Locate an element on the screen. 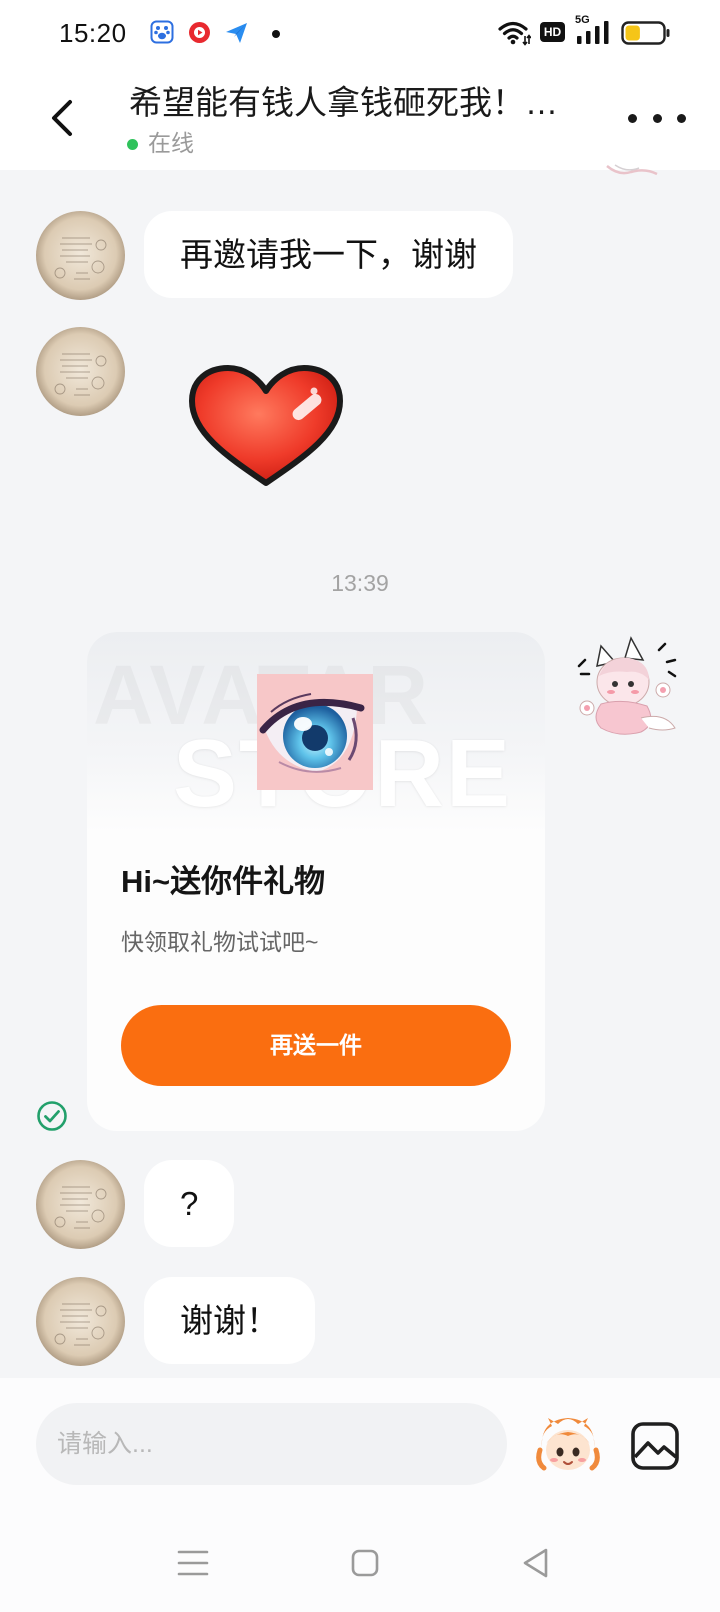 Image resolution: width=720 pixels, height=1612 pixels. red-video-app-icon is located at coordinates (199, 32).